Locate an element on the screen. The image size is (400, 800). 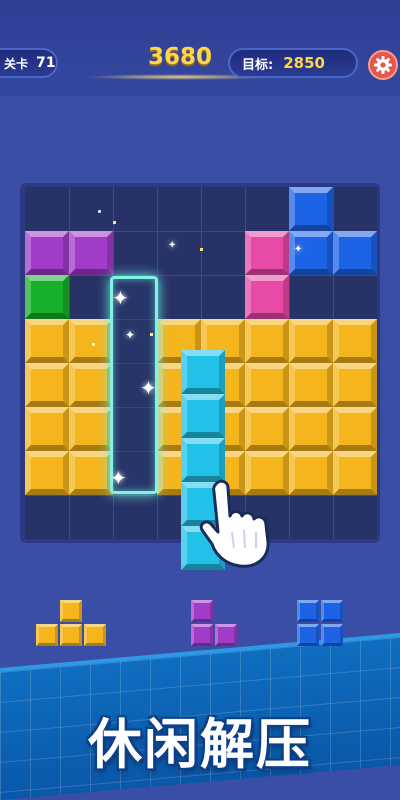
goal-indicator: 目标: 2850 is located at coordinates (293, 63).